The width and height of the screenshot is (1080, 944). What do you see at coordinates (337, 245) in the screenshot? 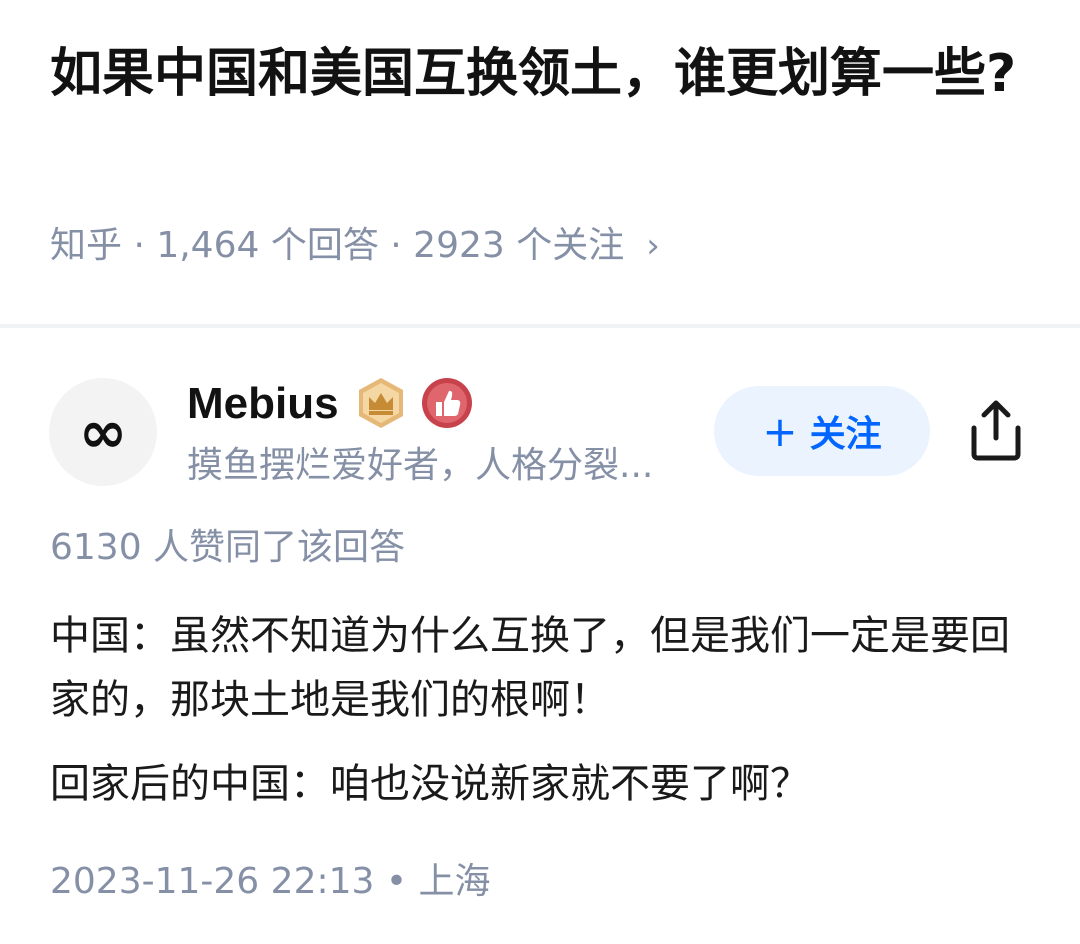
I see `question-meta-text: 知乎 · 1,464 个回答 · 2923 个关注` at bounding box center [337, 245].